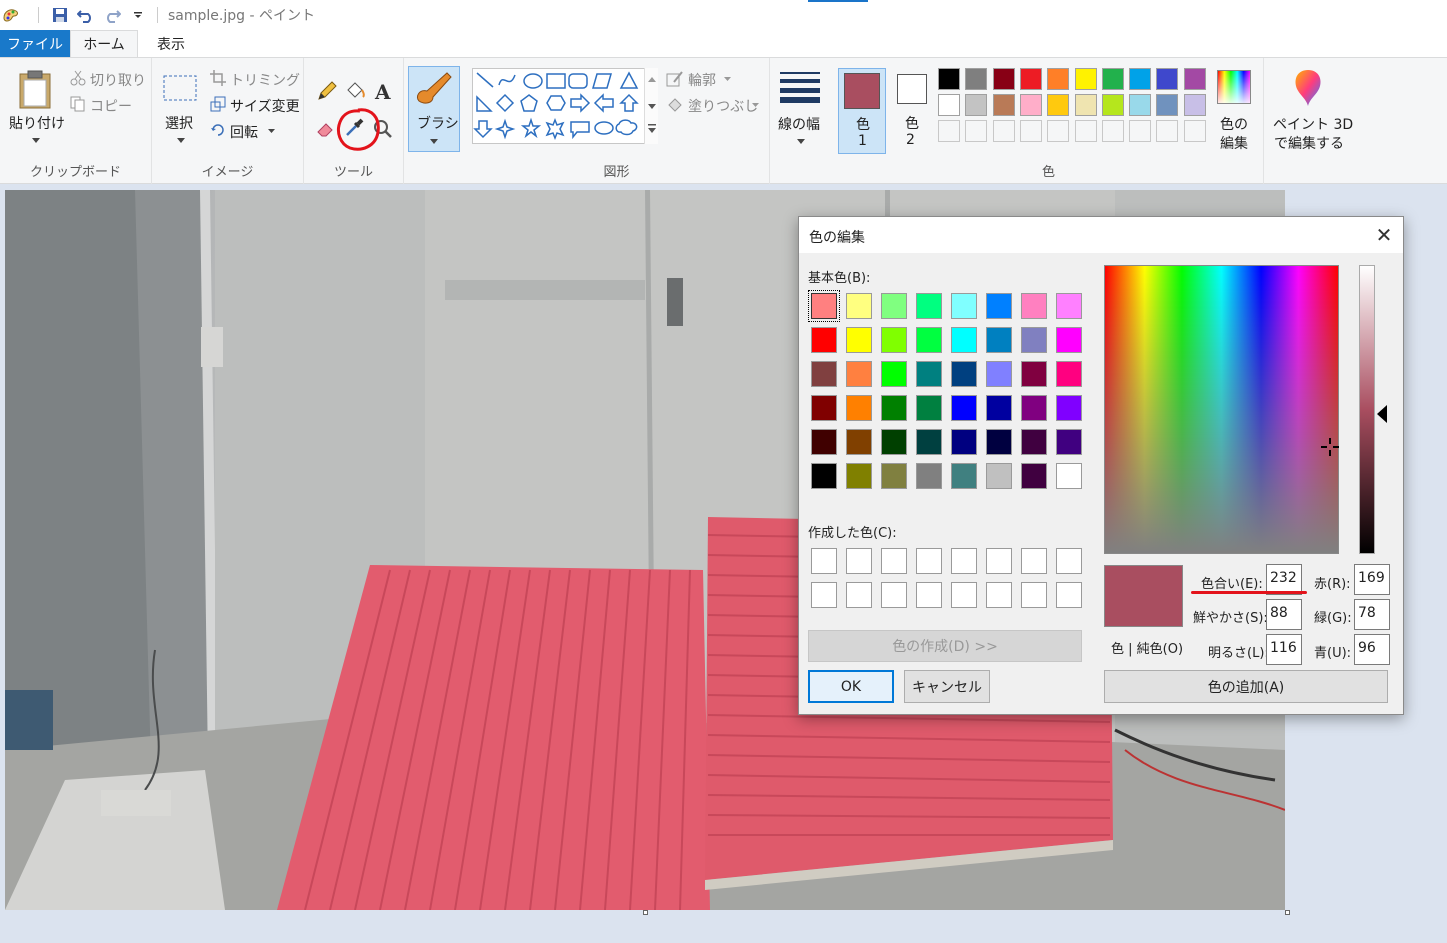 The width and height of the screenshot is (1447, 943). I want to click on shapes-scroll, so click(651, 106).